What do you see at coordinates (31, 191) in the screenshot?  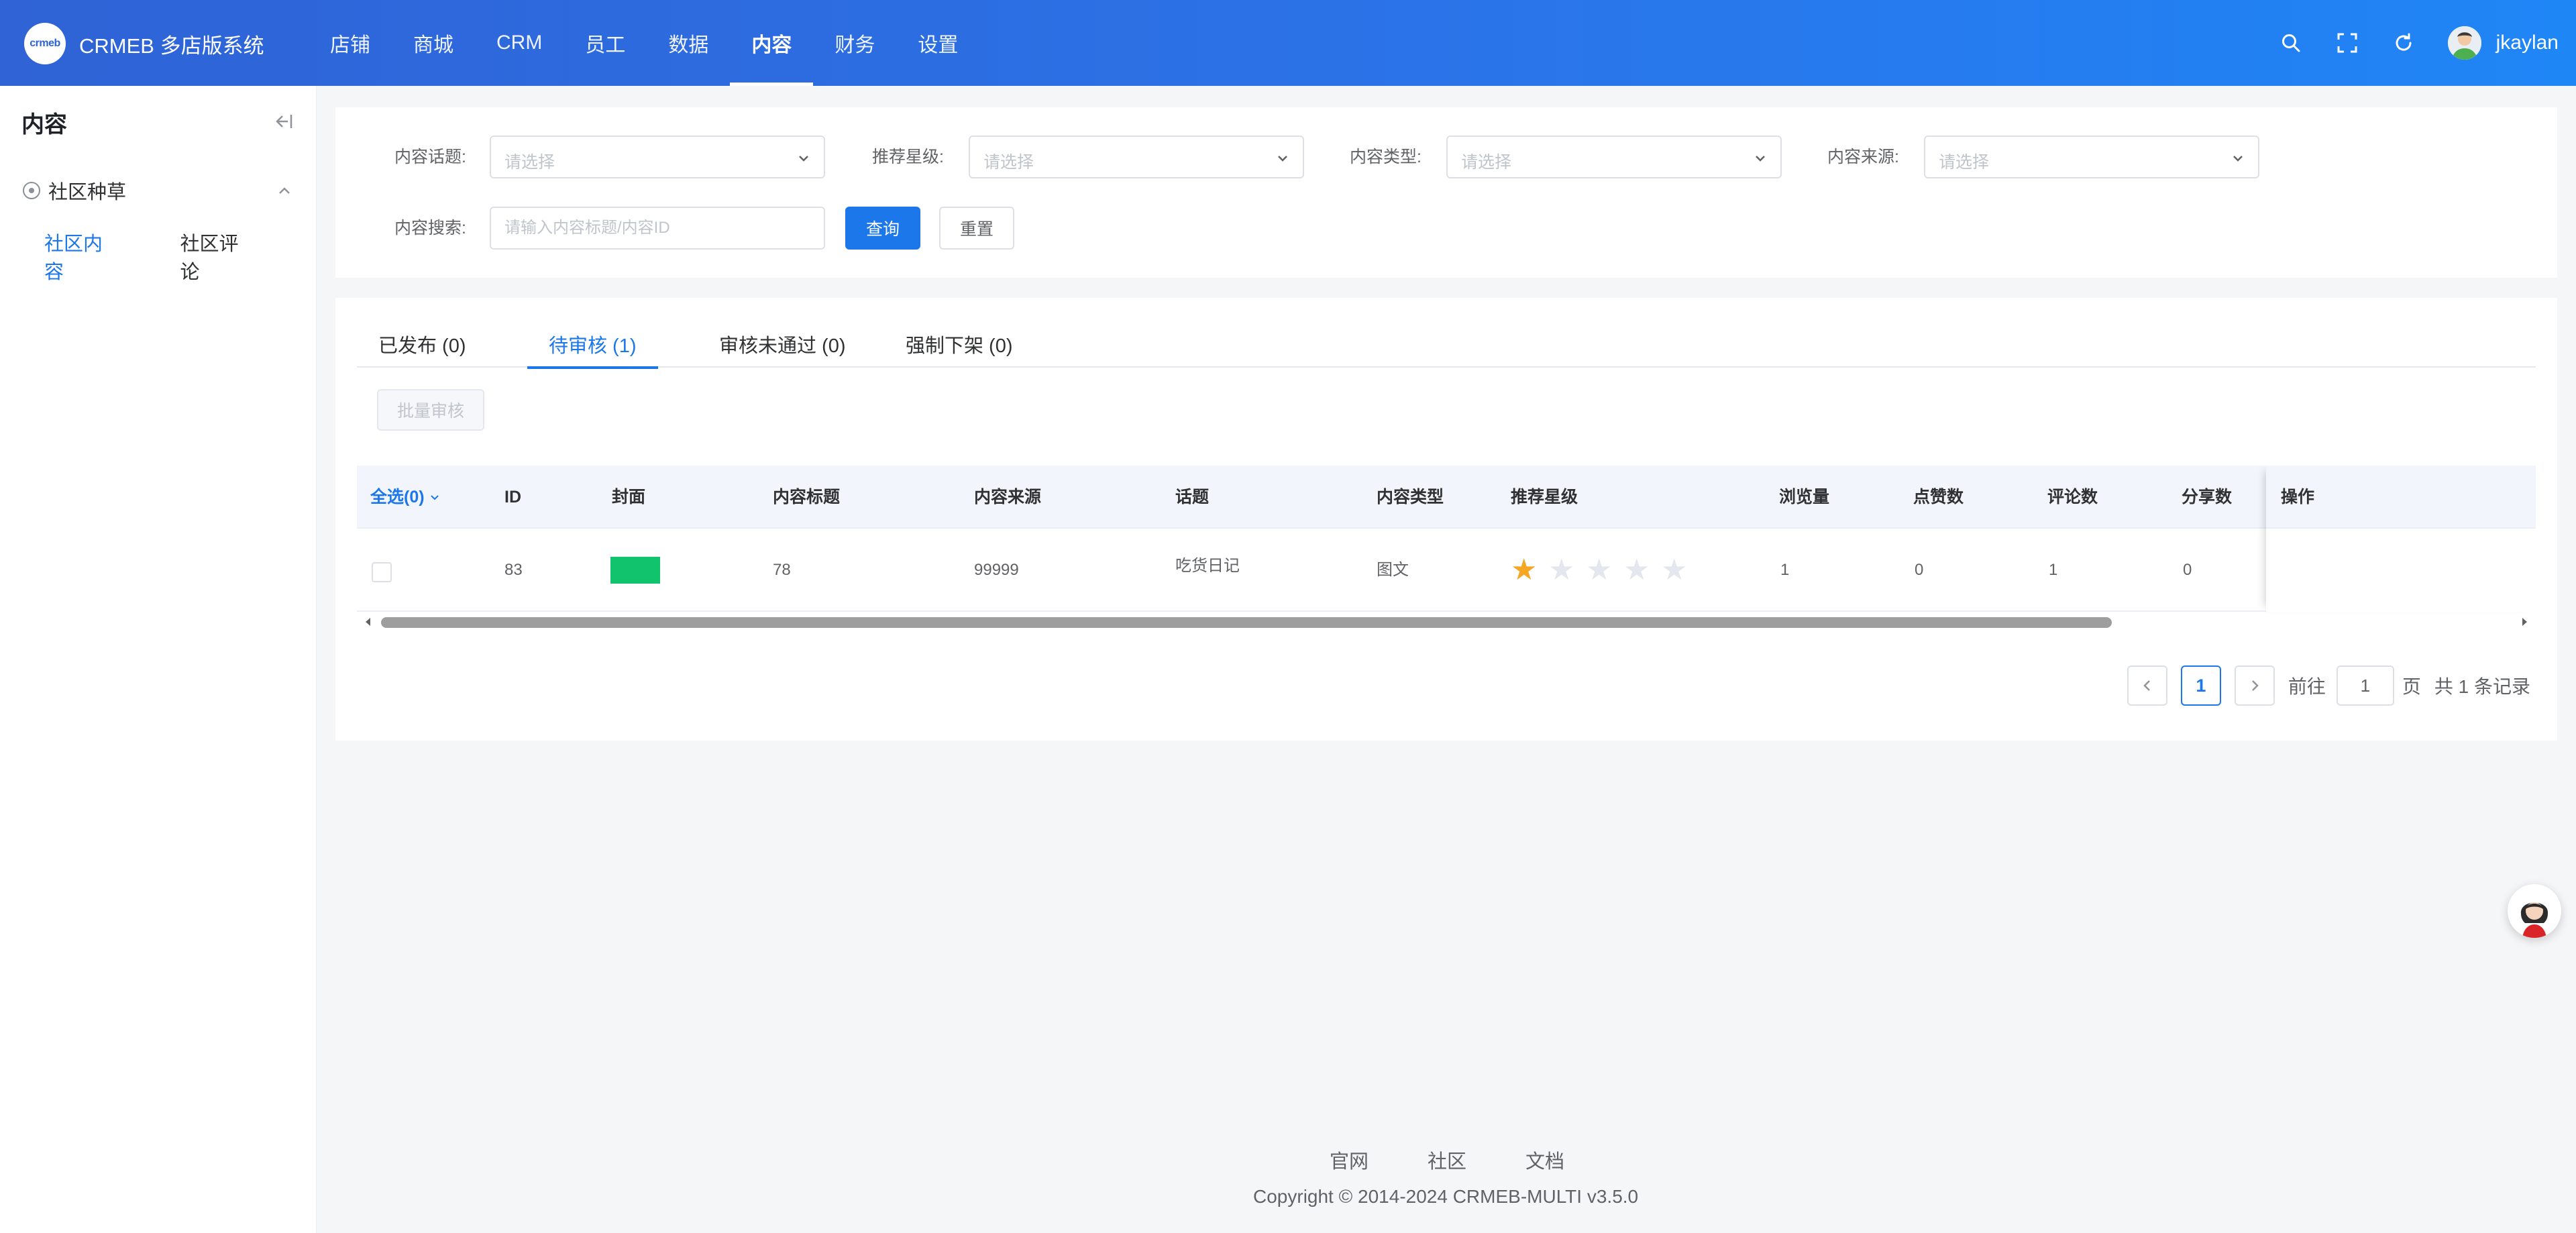 I see `target-icon` at bounding box center [31, 191].